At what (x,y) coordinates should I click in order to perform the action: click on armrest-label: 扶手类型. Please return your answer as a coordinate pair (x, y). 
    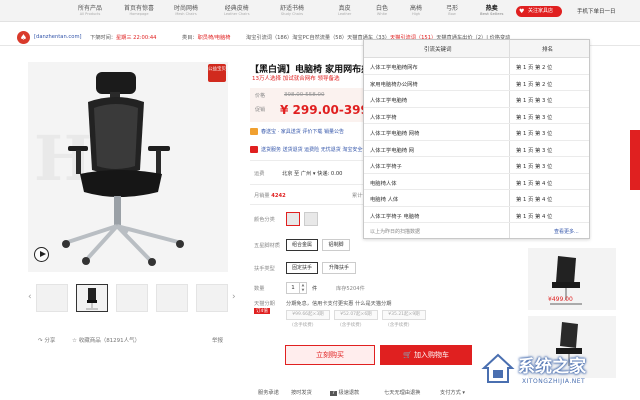
    Looking at the image, I should click on (264, 269).